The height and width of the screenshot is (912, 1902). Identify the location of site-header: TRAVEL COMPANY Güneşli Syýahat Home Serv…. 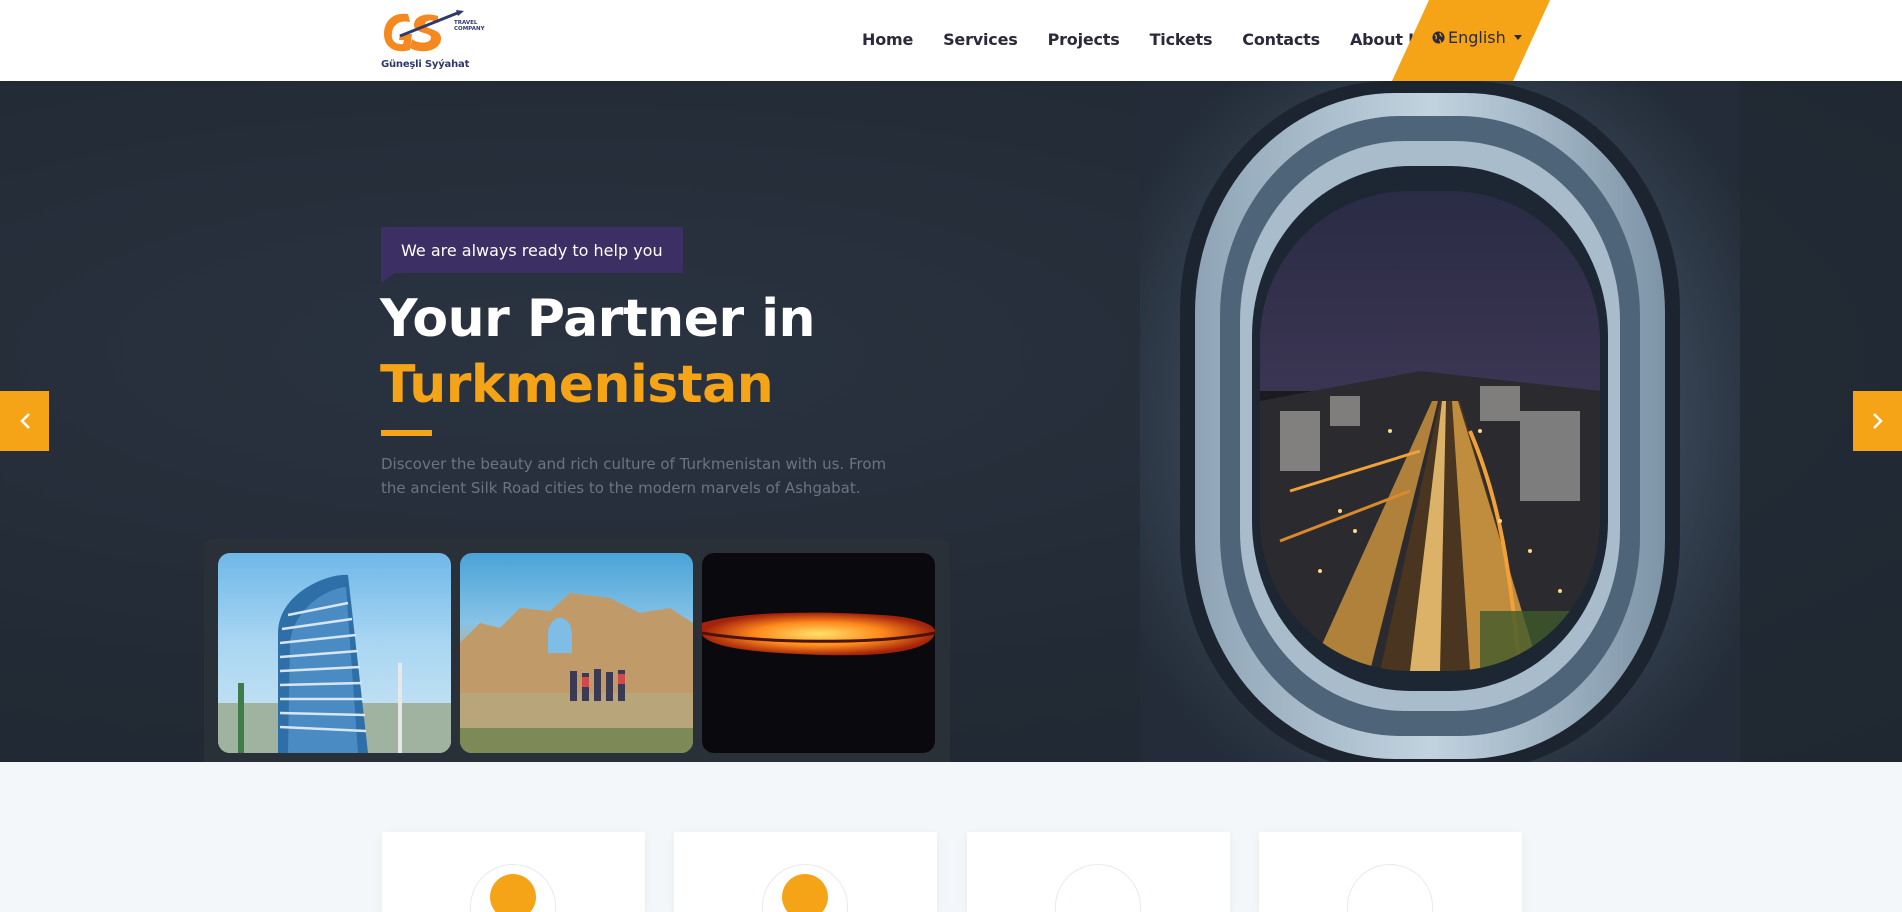
(951, 40).